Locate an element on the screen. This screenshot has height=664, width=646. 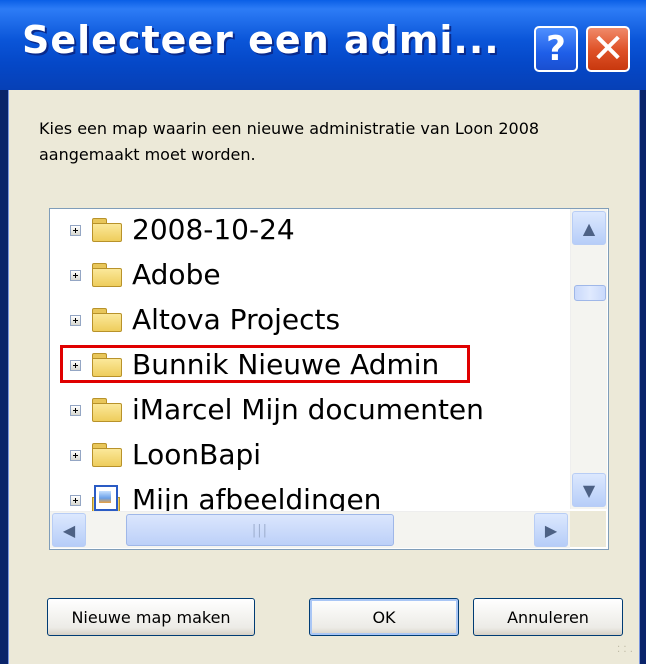
vertical-scrollbar: ▲ ▼ is located at coordinates (588, 359).